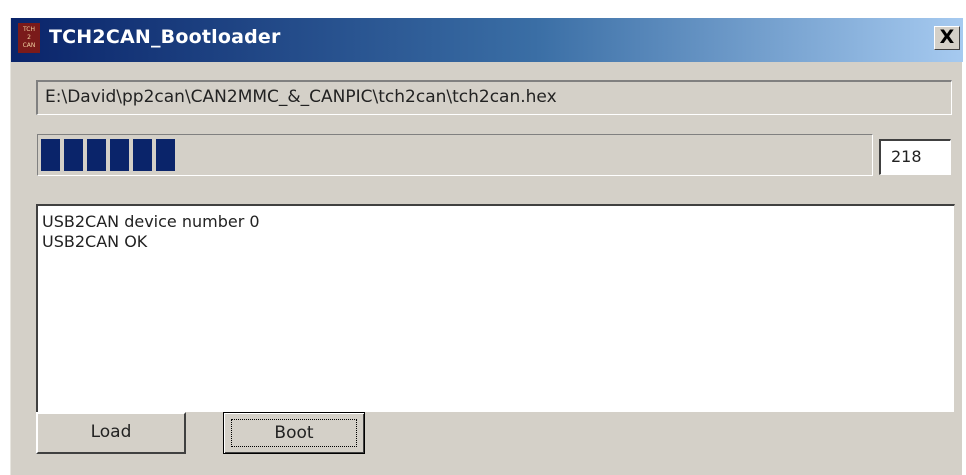 This screenshot has width=966, height=475. I want to click on close-icon: X, so click(947, 37).